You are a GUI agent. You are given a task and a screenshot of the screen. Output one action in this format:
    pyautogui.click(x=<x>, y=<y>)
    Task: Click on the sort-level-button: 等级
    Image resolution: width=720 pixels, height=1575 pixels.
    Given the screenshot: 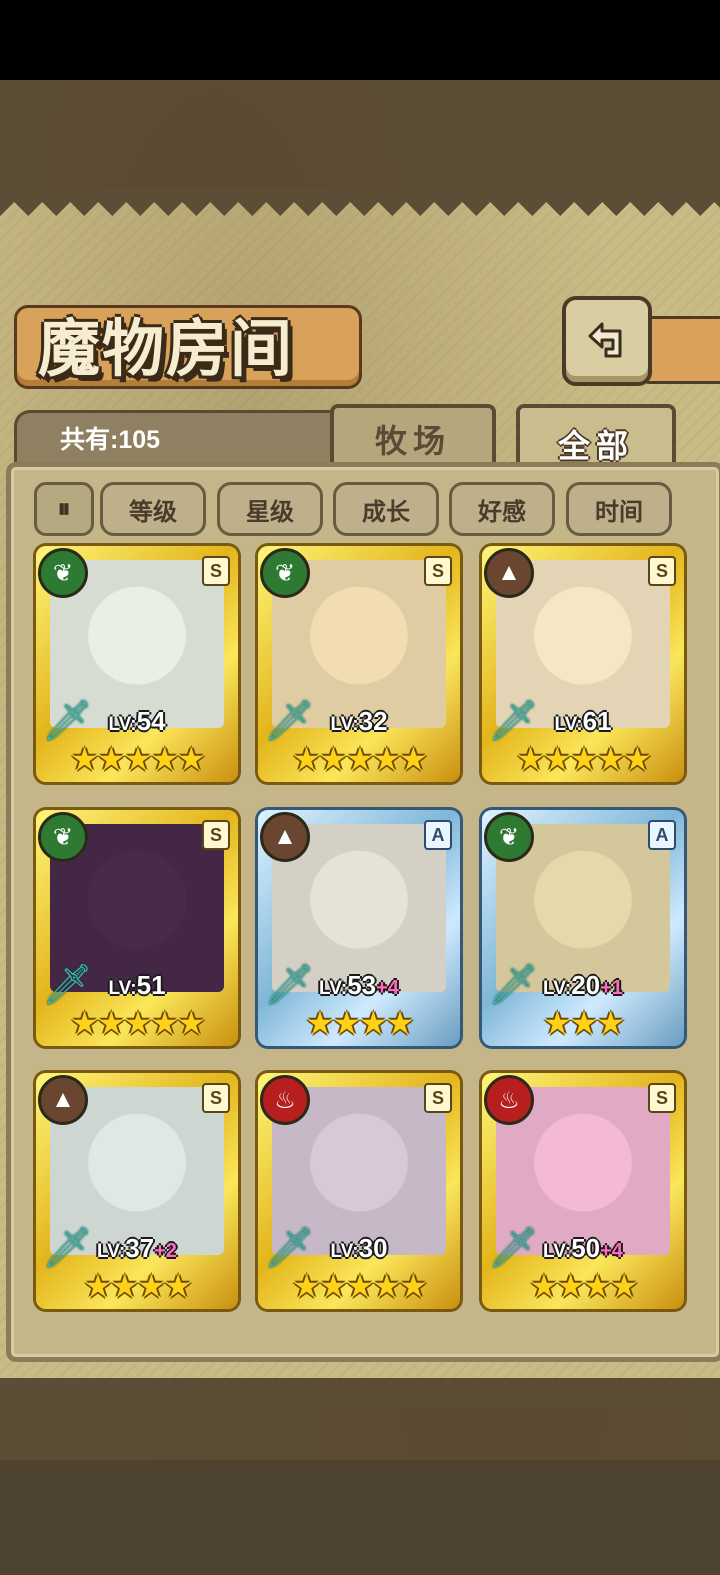 What is the action you would take?
    pyautogui.click(x=153, y=509)
    